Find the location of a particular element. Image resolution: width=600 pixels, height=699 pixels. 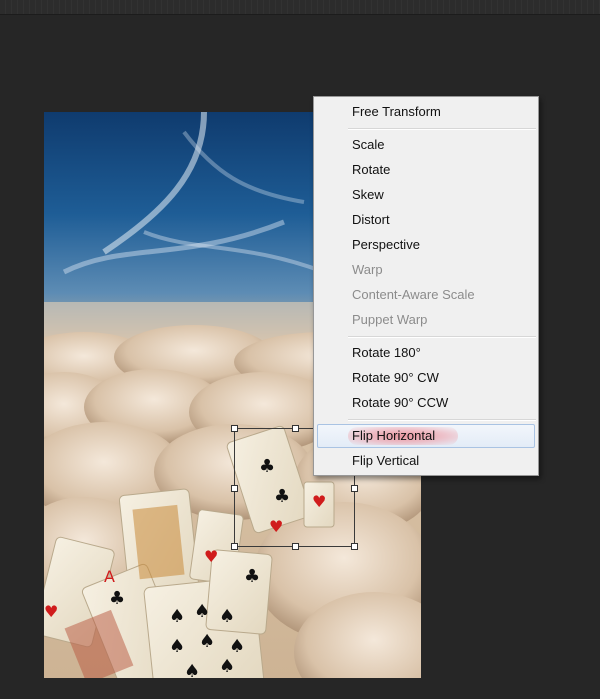

menu-item-distort: Distort is located at coordinates (426, 220).